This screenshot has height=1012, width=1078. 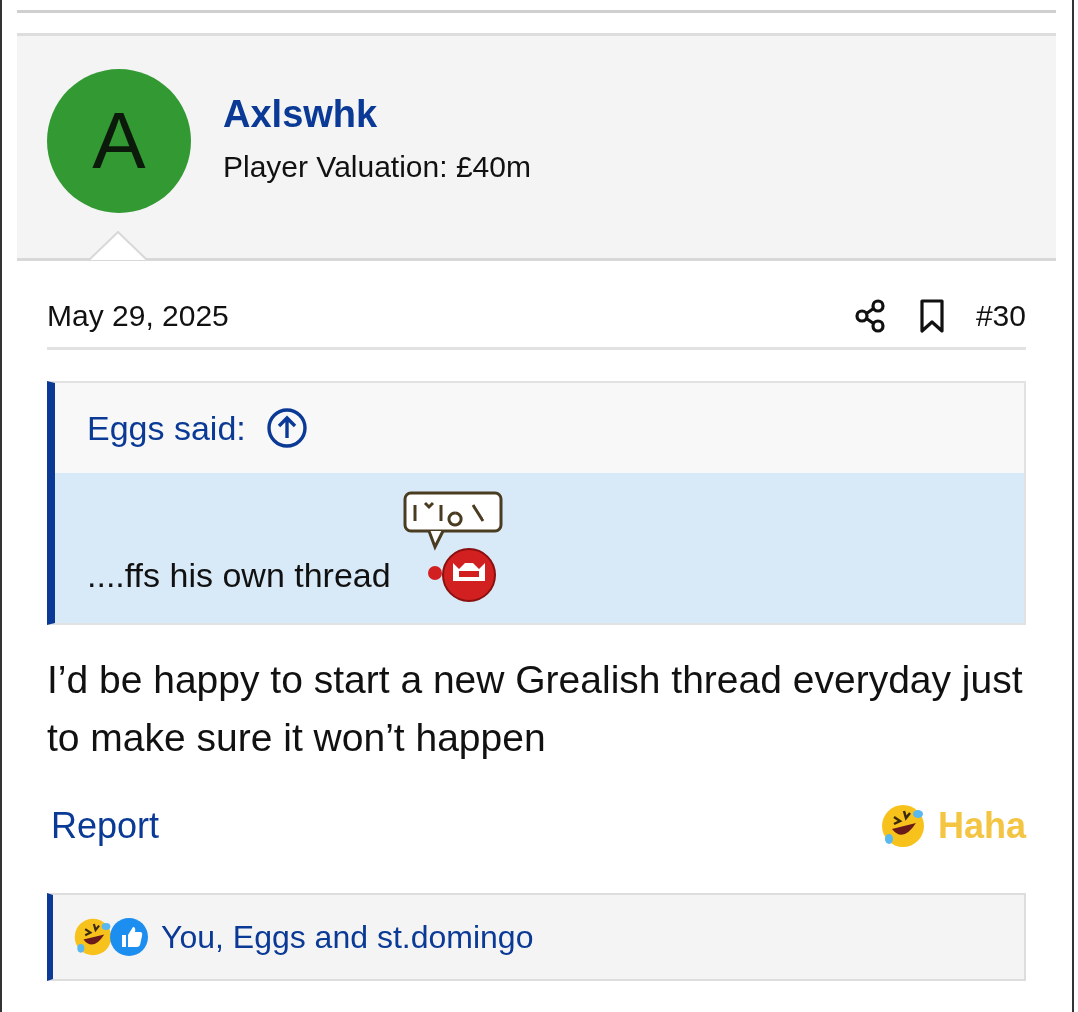 I want to click on angry-emoticon-icon, so click(x=452, y=547).